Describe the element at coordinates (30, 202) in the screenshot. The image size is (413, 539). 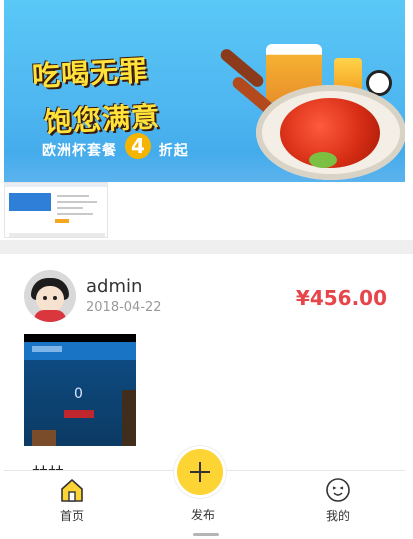
I see `thumb-blue-block` at that location.